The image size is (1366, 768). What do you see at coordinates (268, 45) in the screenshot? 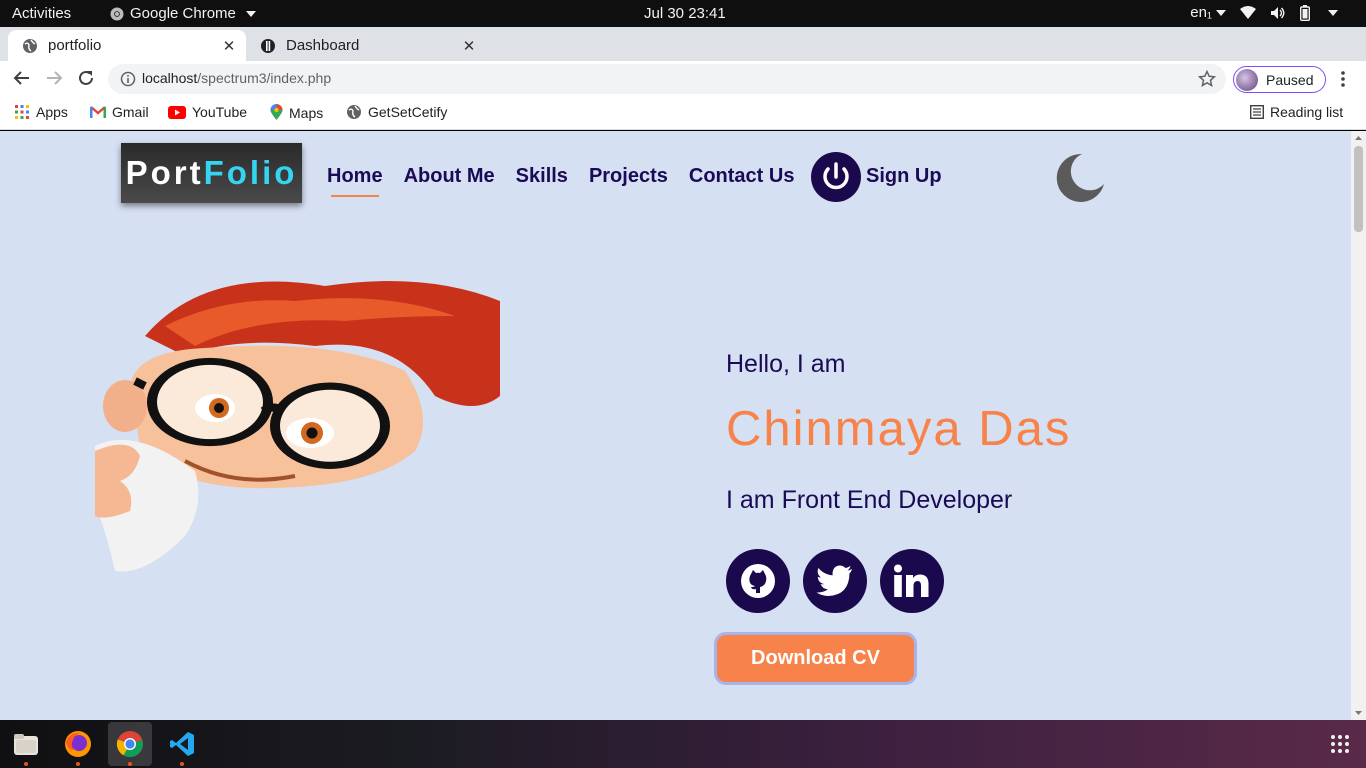
I see `dashboard-favicon-icon` at bounding box center [268, 45].